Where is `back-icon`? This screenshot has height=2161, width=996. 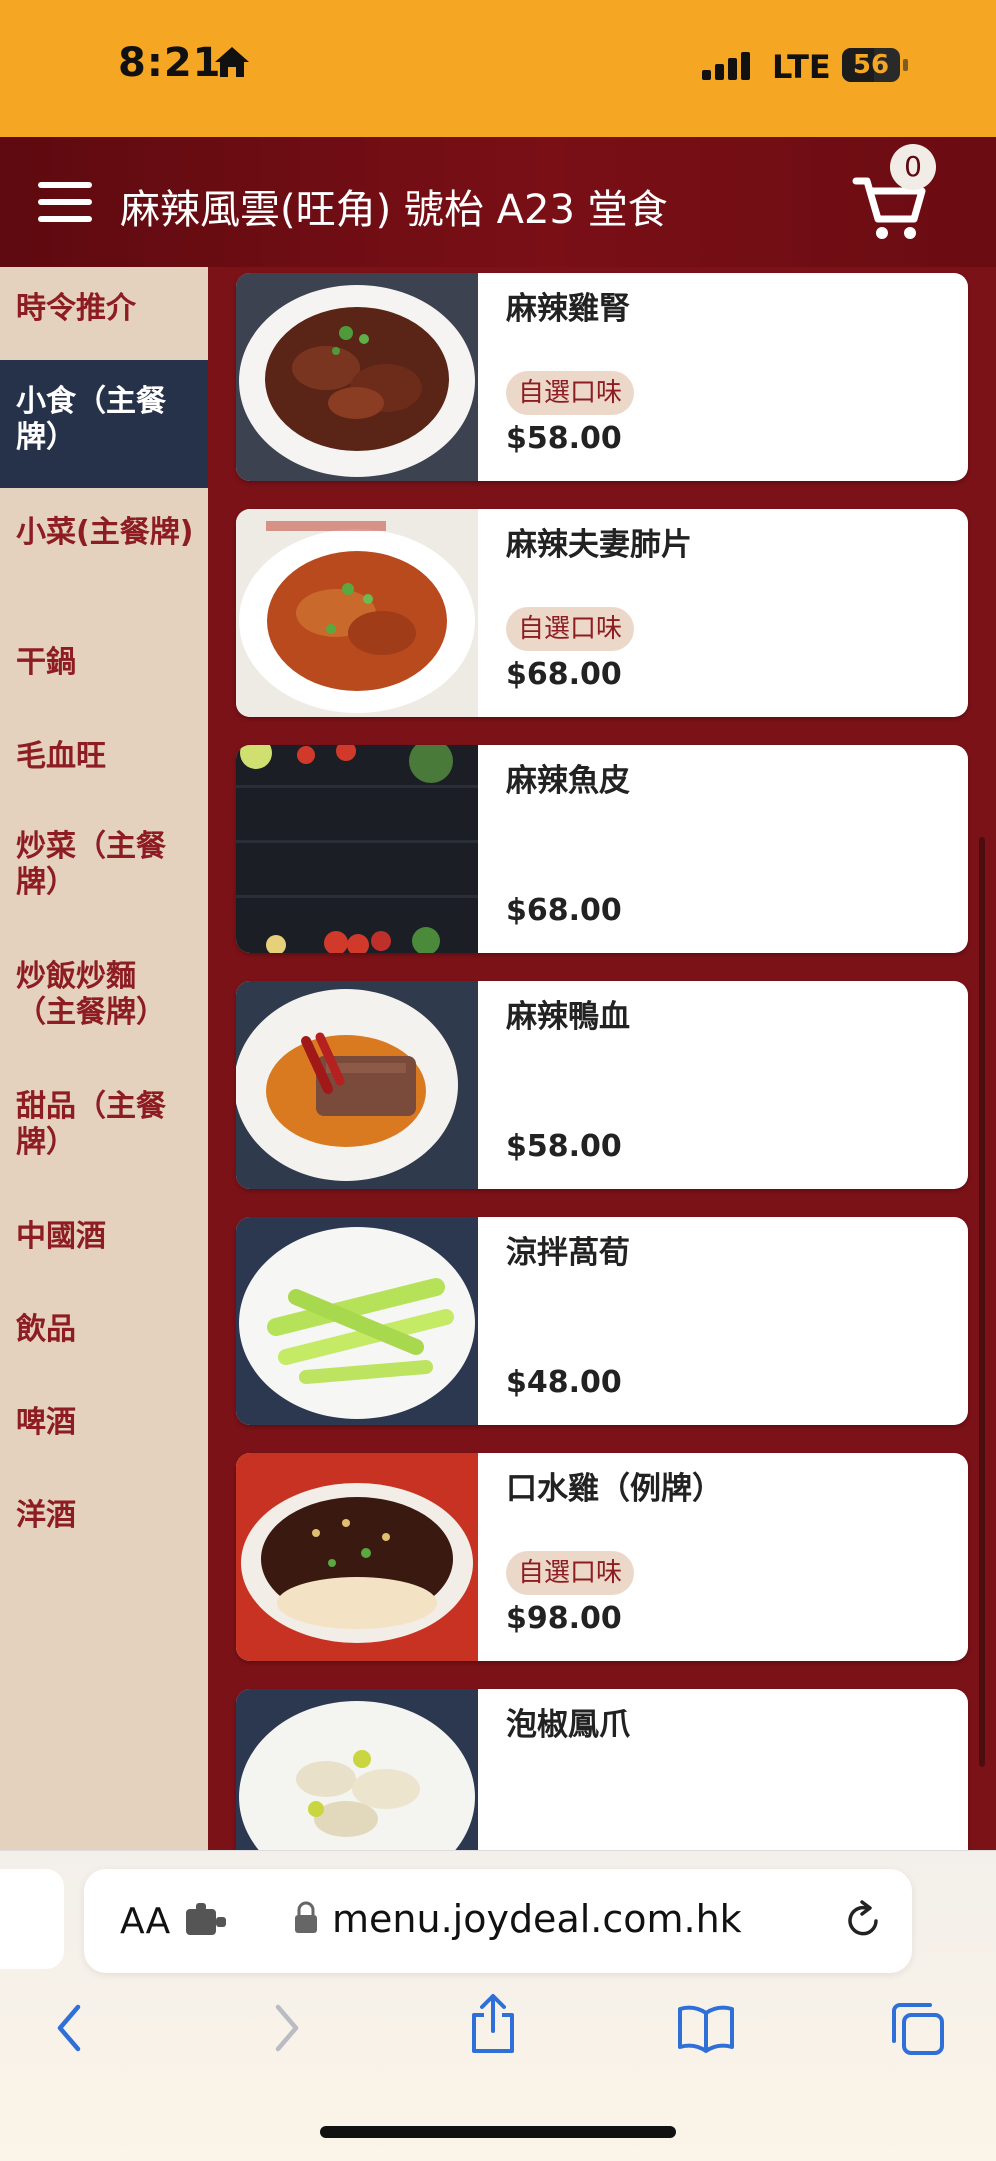
back-icon is located at coordinates (70, 2028).